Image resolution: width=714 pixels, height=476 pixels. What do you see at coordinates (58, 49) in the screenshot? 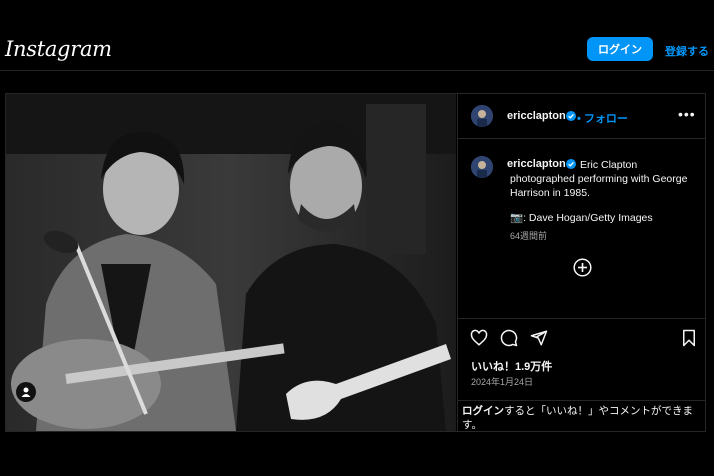
I see `instagram-logo: Instagram` at bounding box center [58, 49].